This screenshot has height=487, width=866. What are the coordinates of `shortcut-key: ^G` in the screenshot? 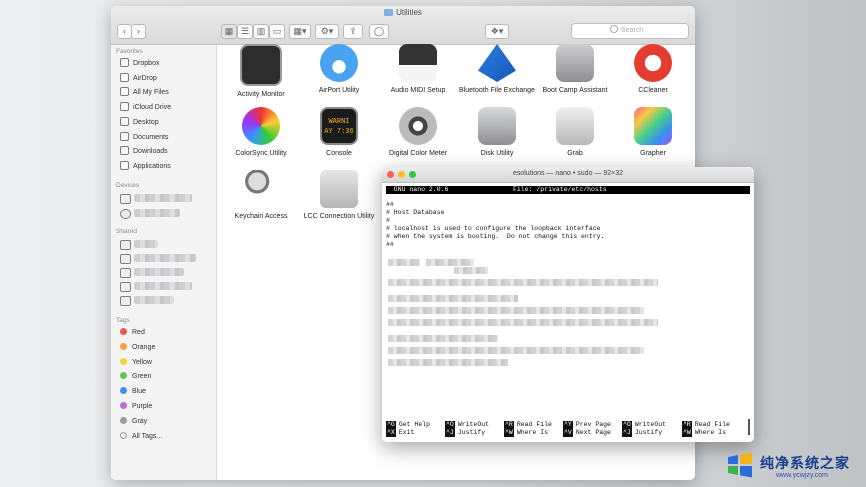 It's located at (391, 425).